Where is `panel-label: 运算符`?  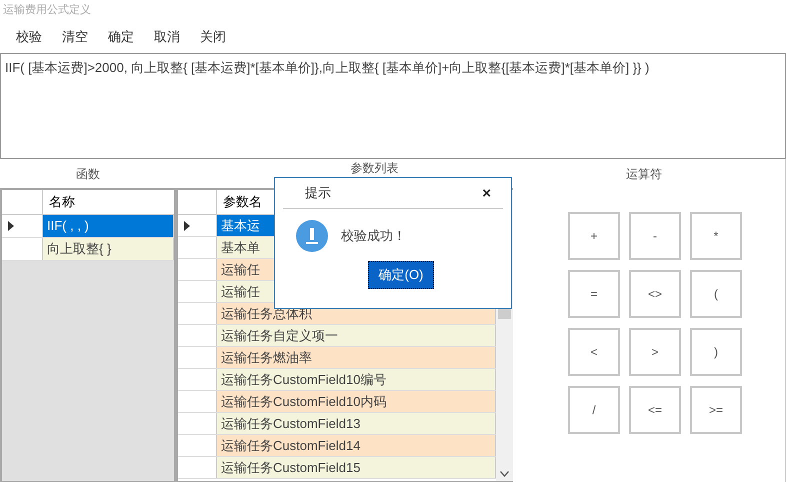
panel-label: 运算符 is located at coordinates (644, 174).